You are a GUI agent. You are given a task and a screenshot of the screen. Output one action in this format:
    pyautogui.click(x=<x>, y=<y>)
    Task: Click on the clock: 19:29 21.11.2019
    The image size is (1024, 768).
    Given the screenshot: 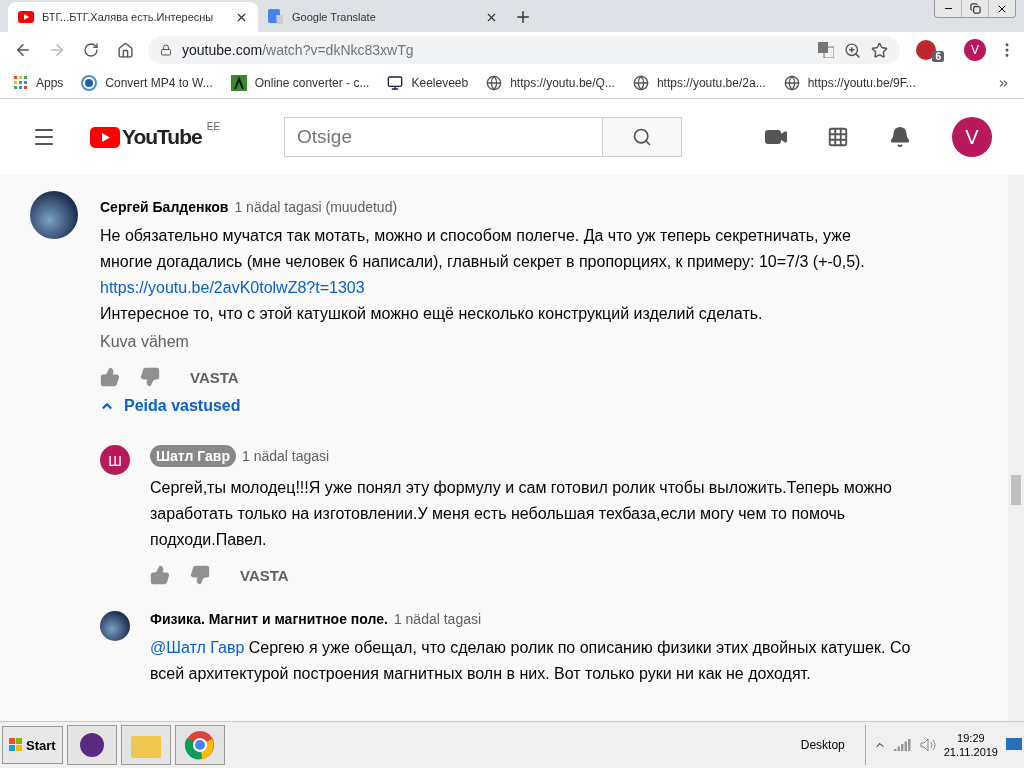 What is the action you would take?
    pyautogui.click(x=970, y=745)
    